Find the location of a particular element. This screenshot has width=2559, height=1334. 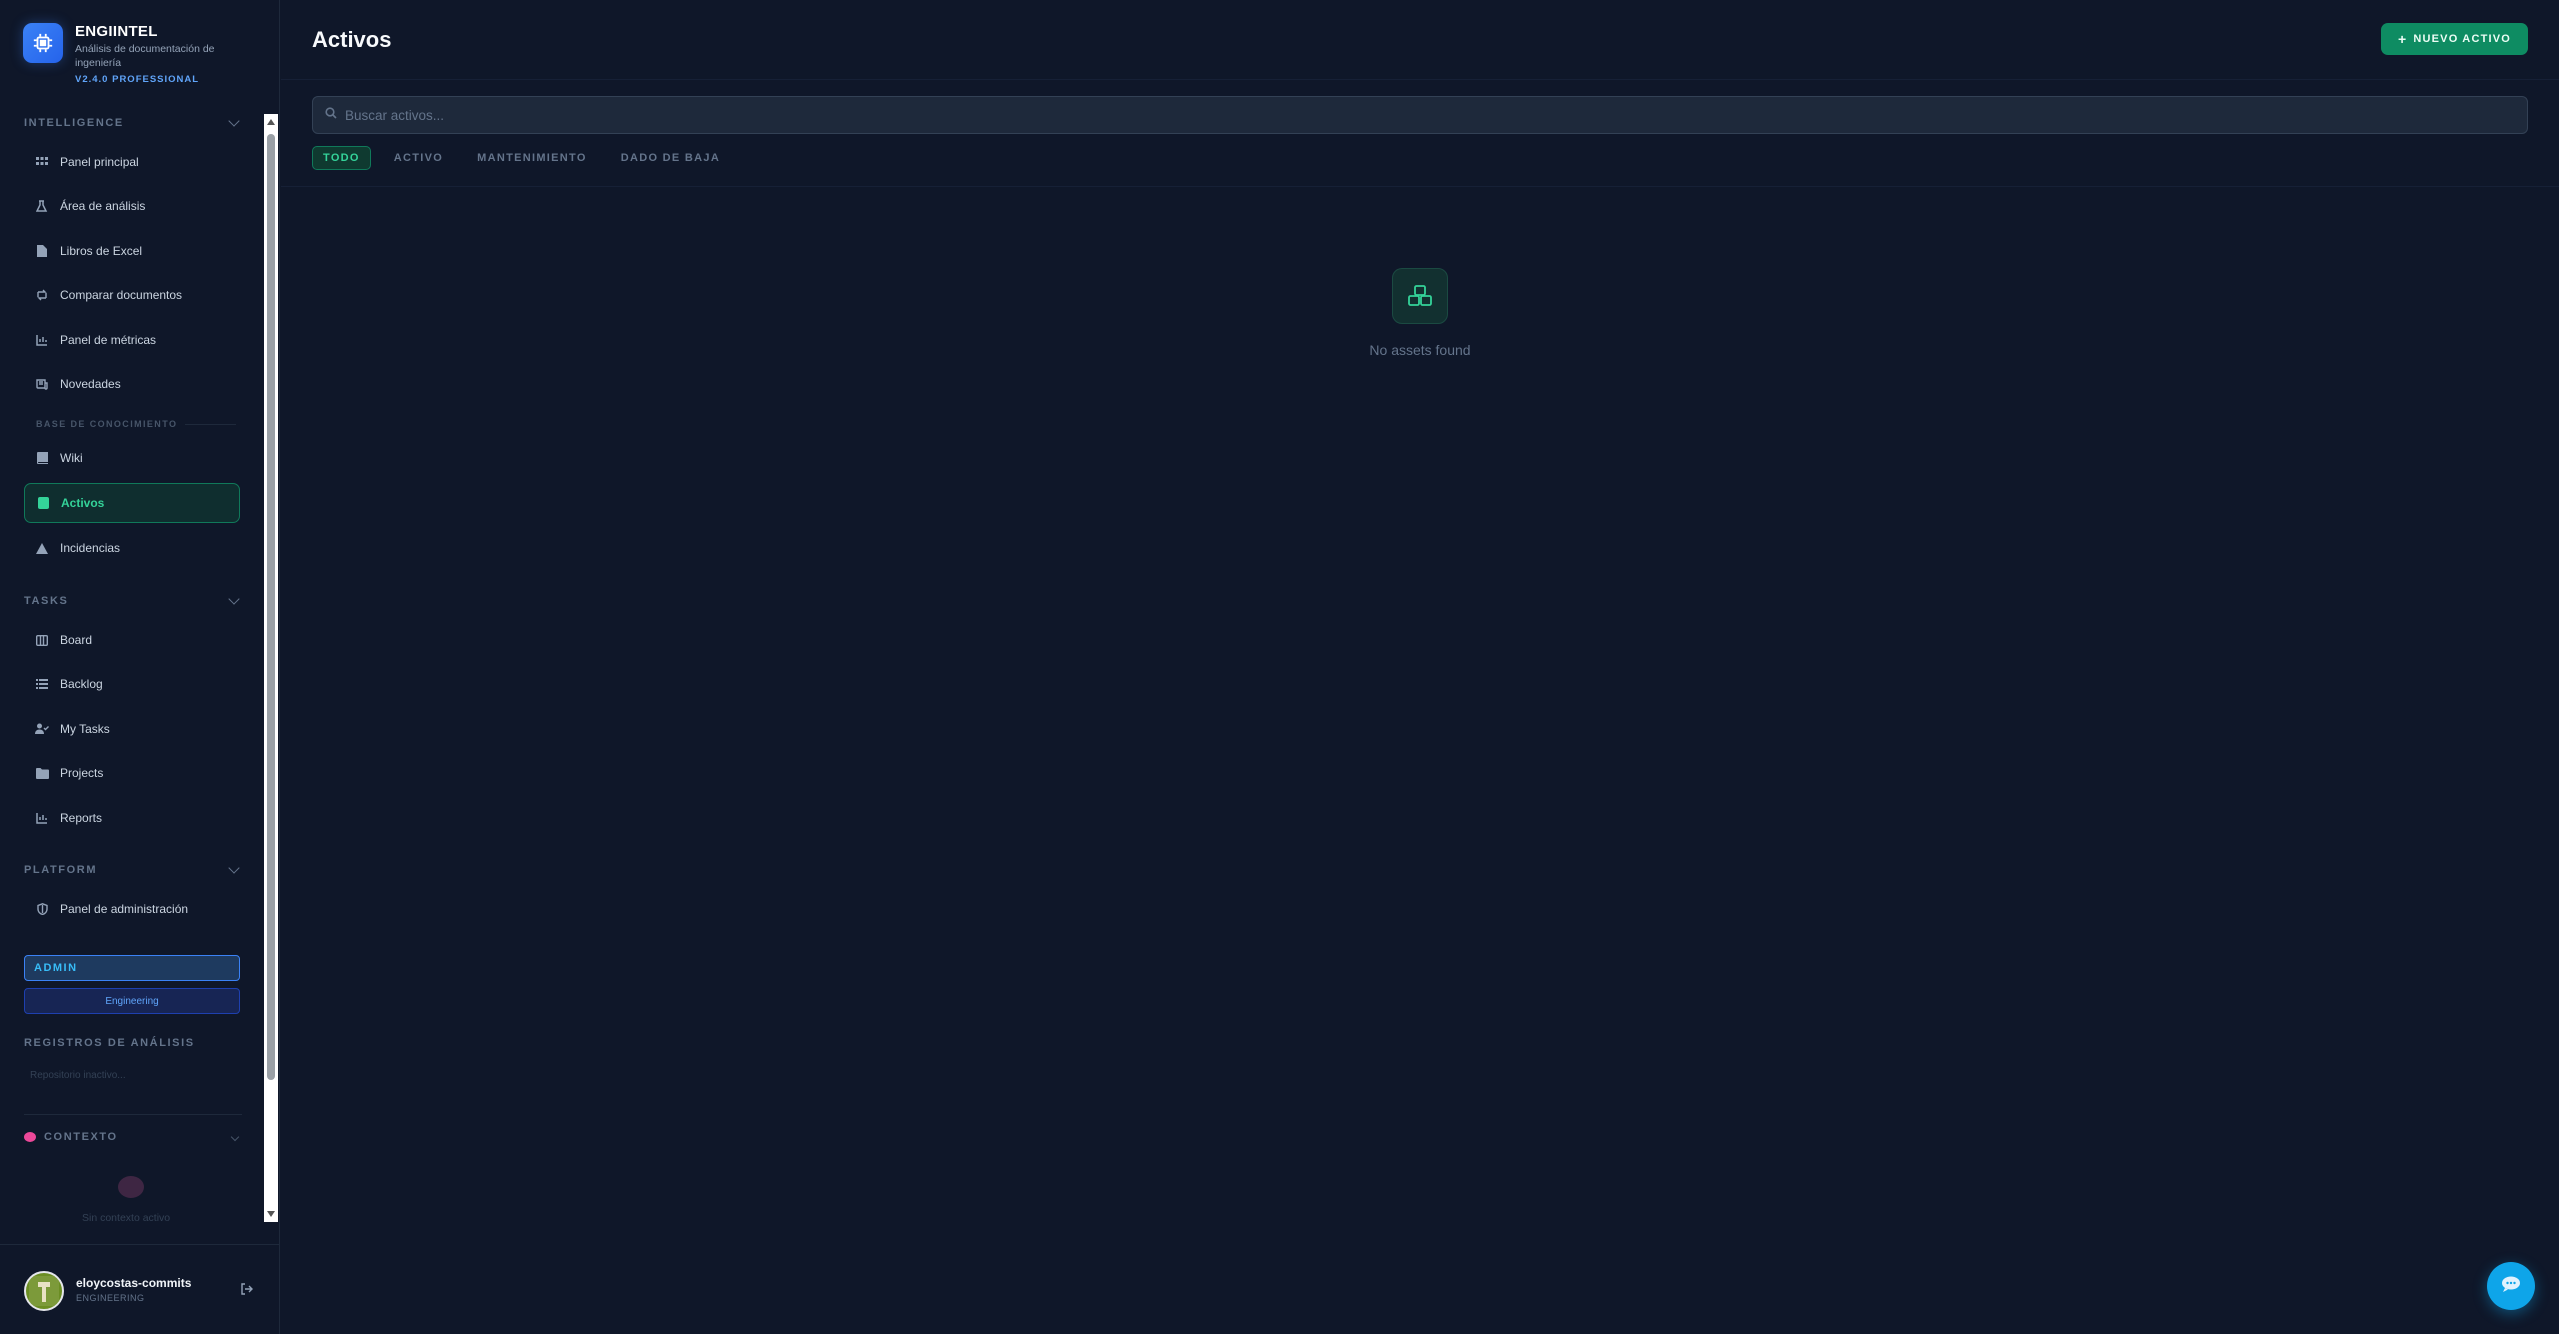

sidebar-item-projects: Projects is located at coordinates (132, 773).